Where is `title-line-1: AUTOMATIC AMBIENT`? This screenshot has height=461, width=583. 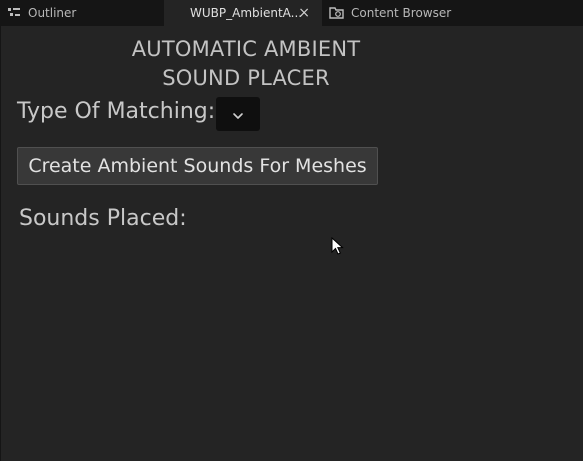
title-line-1: AUTOMATIC AMBIENT is located at coordinates (246, 49).